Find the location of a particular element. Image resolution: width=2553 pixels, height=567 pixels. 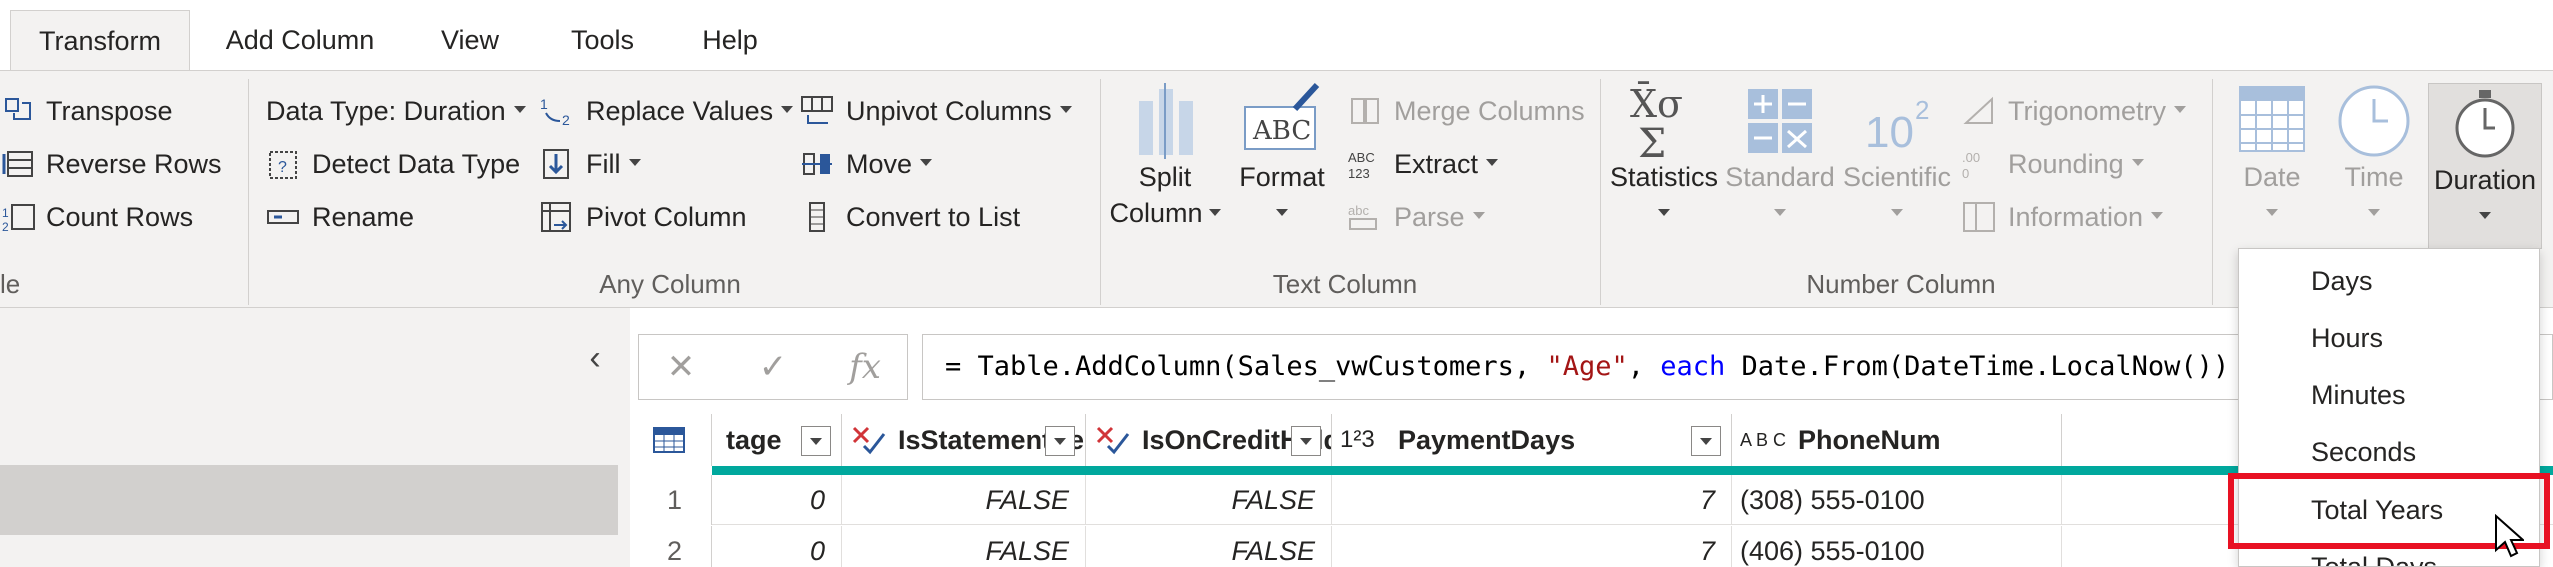

menu-item-seconds: Seconds is located at coordinates (2389, 452).